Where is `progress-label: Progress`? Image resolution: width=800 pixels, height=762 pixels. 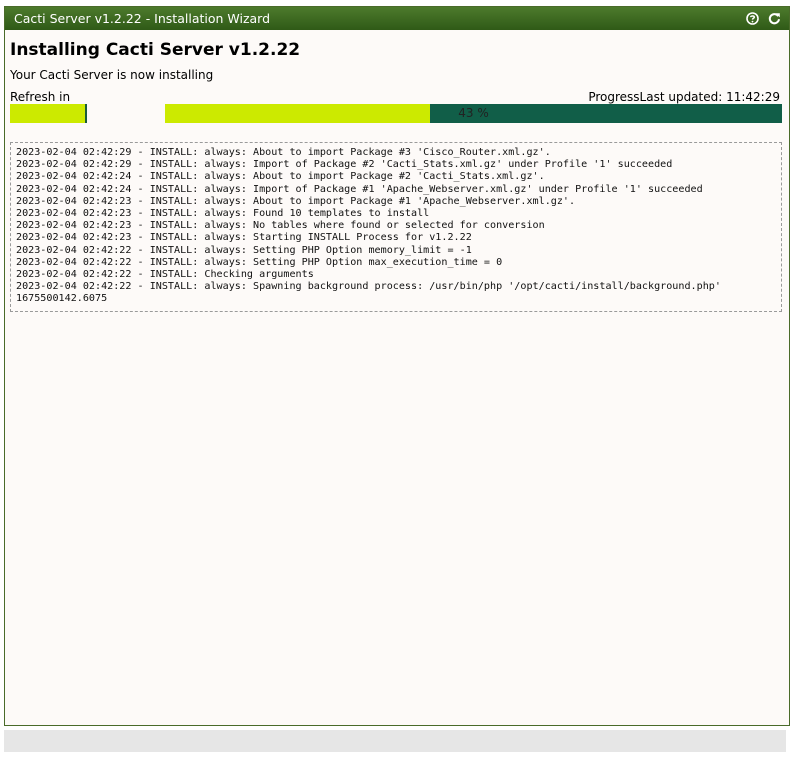
progress-label: Progress is located at coordinates (614, 97).